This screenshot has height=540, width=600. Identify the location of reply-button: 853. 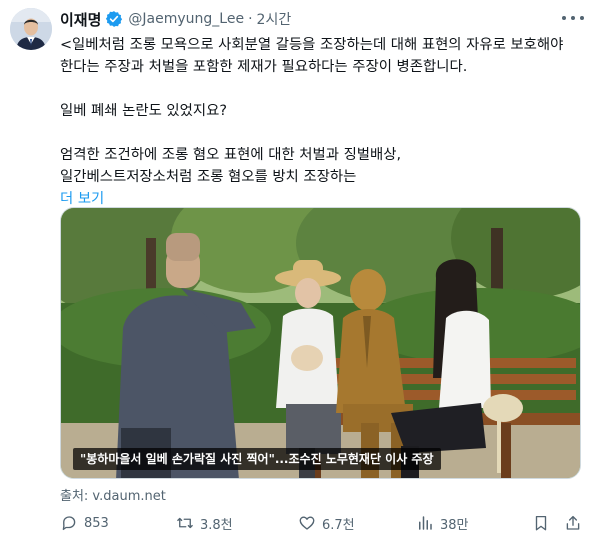
(84, 523).